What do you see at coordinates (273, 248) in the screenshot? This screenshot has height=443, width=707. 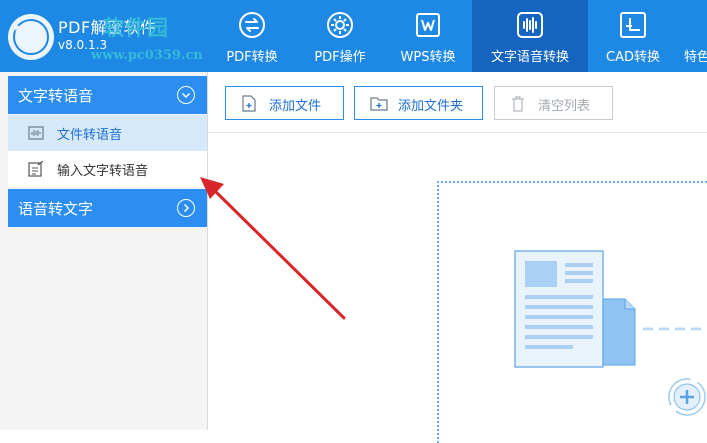 I see `annotation-arrow` at bounding box center [273, 248].